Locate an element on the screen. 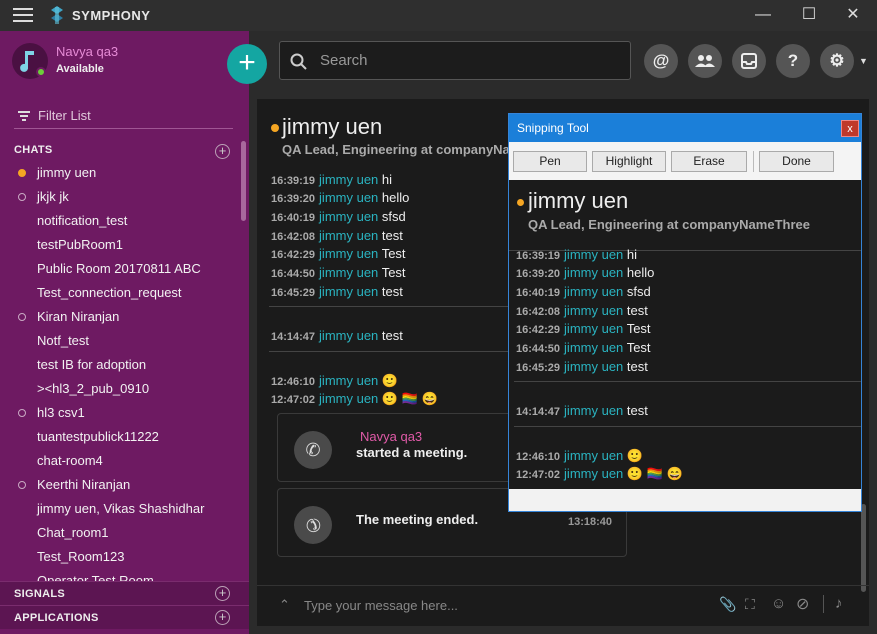  chat-label: chat-room4 is located at coordinates (70, 460).